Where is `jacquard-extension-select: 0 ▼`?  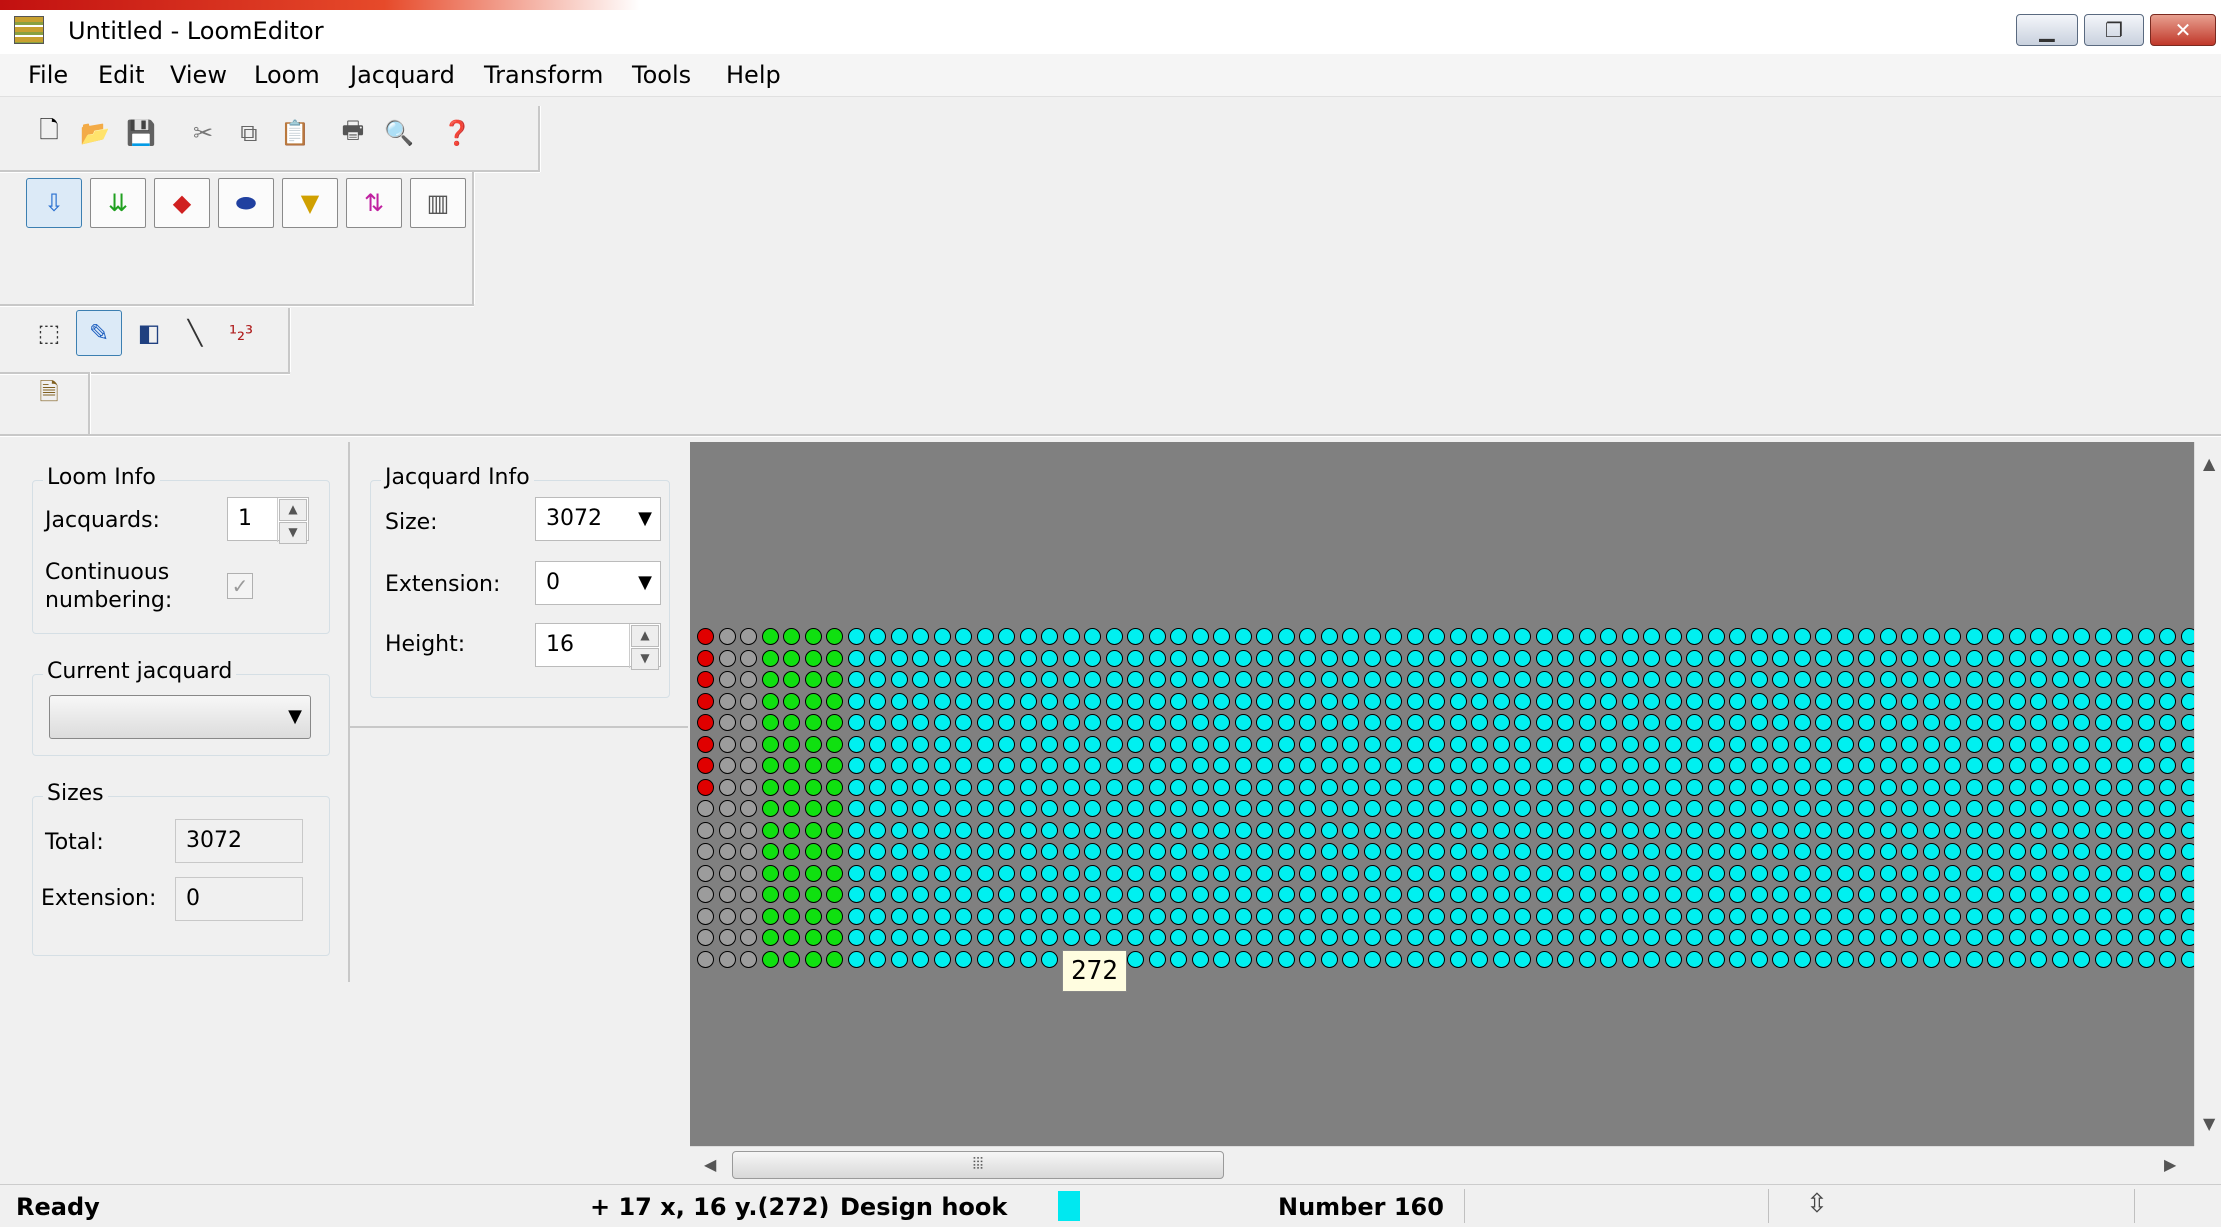 jacquard-extension-select: 0 ▼ is located at coordinates (598, 583).